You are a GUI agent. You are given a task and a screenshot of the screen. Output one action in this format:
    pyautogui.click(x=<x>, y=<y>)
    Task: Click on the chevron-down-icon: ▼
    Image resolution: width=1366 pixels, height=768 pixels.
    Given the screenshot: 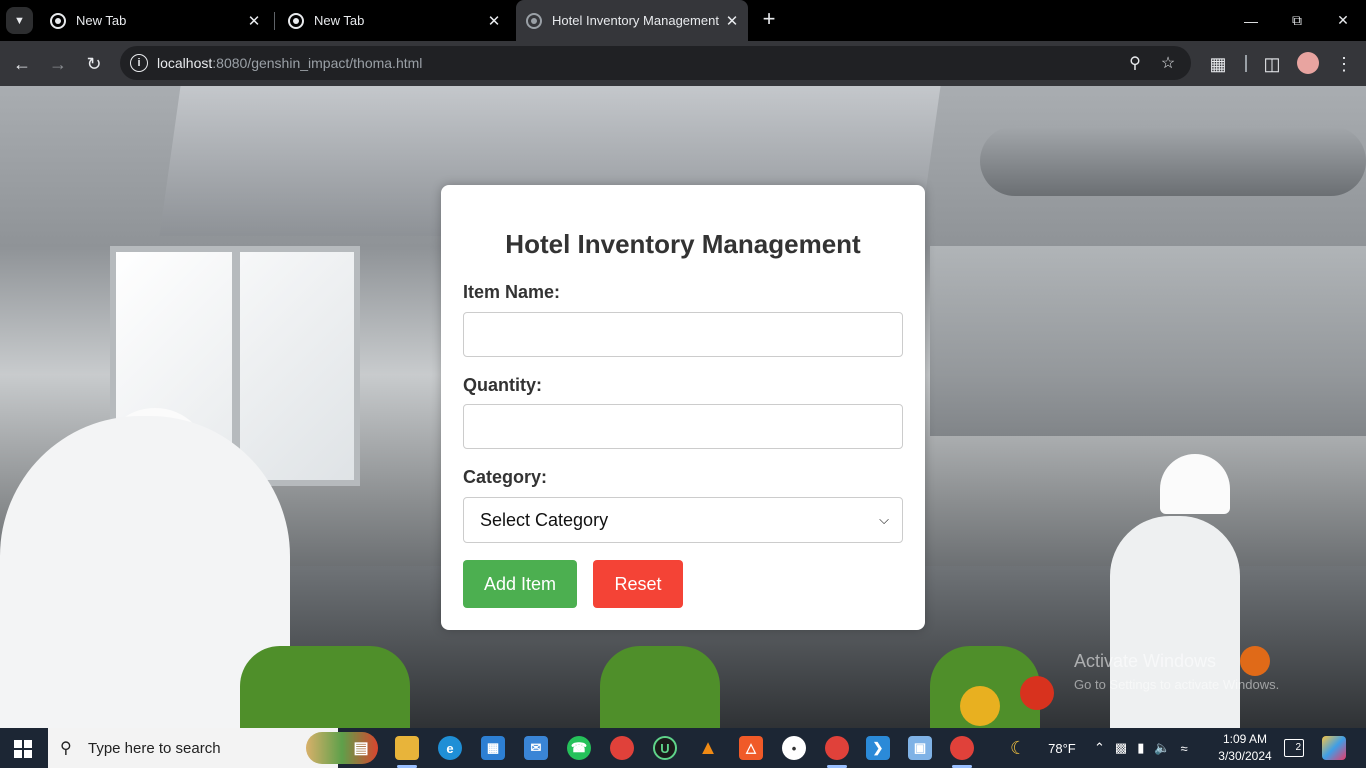 What is the action you would take?
    pyautogui.click(x=19, y=20)
    